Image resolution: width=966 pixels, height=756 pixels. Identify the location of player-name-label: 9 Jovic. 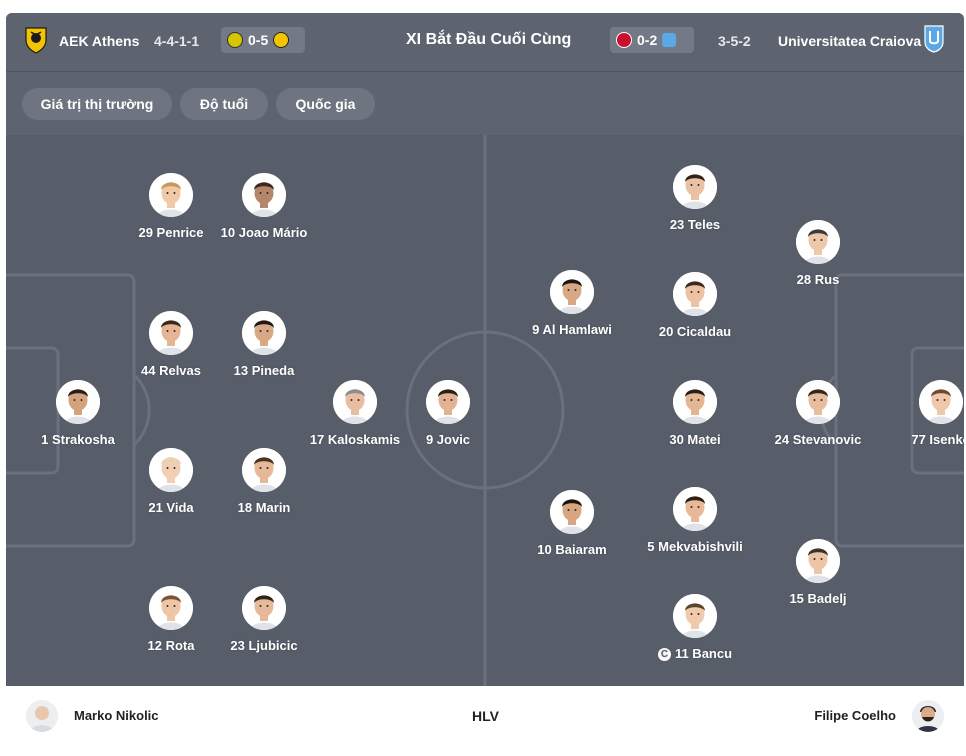
(448, 439).